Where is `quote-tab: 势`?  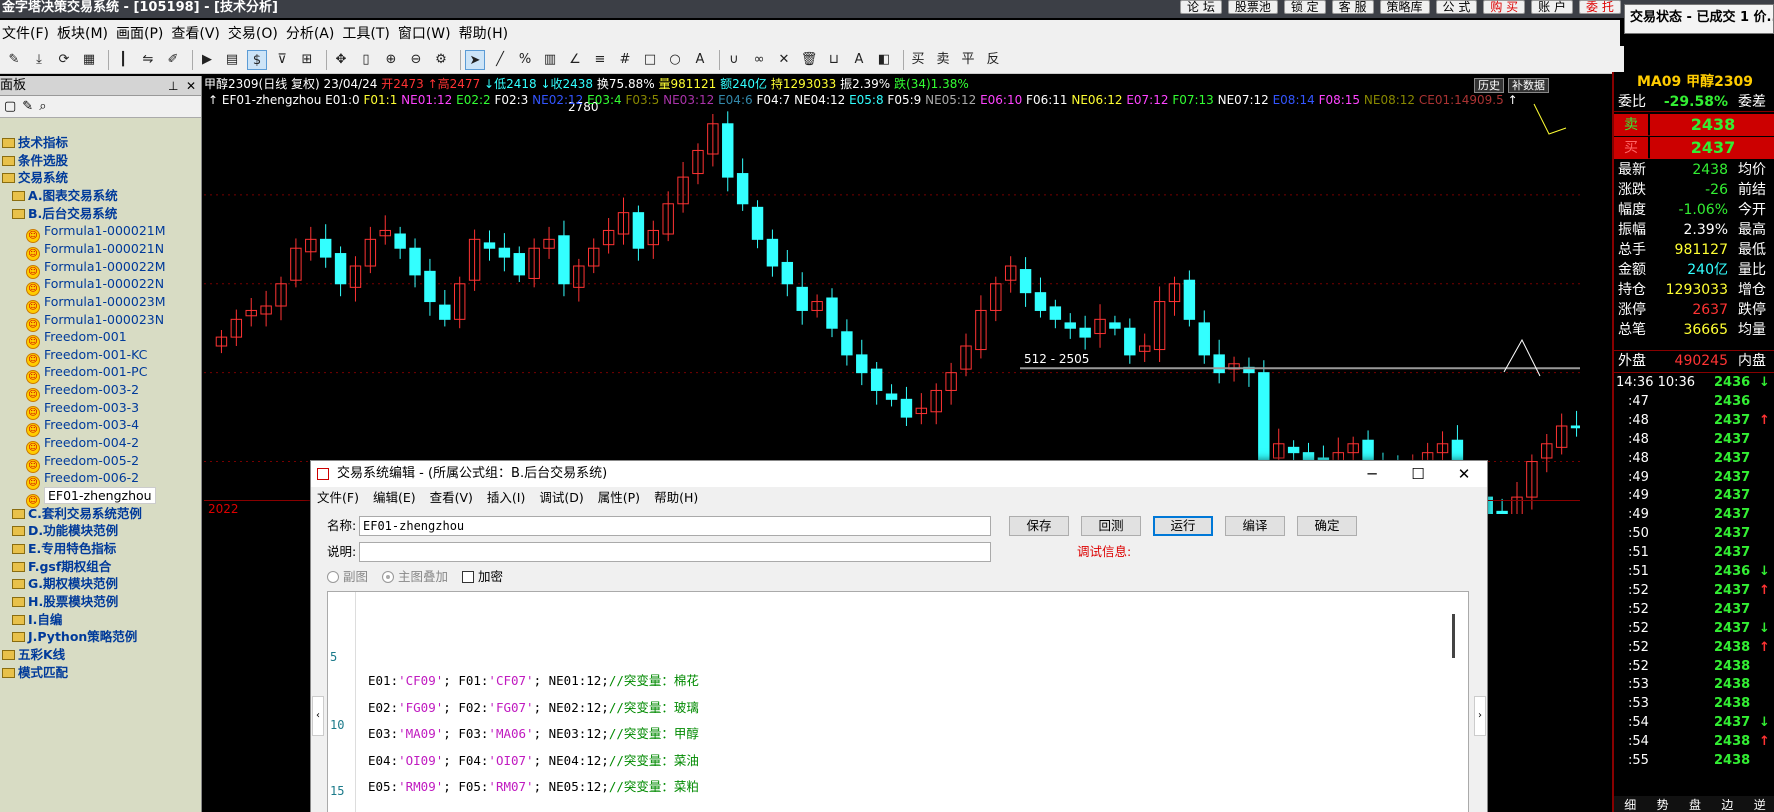
quote-tab: 势 is located at coordinates (1663, 804).